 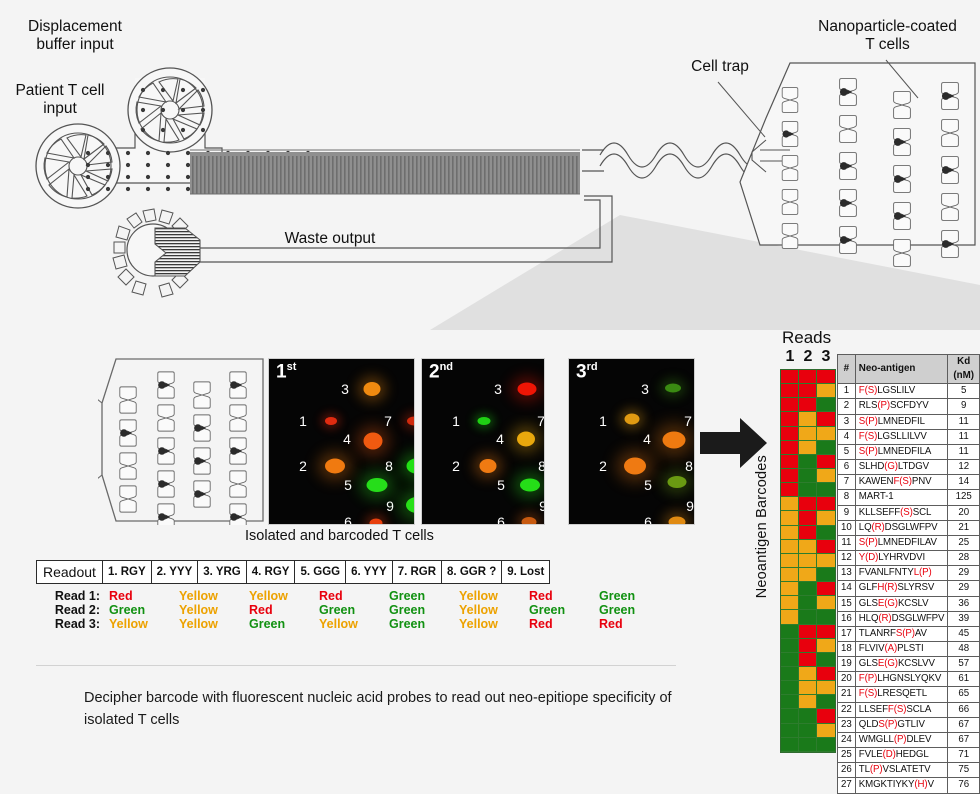 I want to click on neoantigen-sequence: GLSE(G)KCSLV, so click(x=901, y=603).